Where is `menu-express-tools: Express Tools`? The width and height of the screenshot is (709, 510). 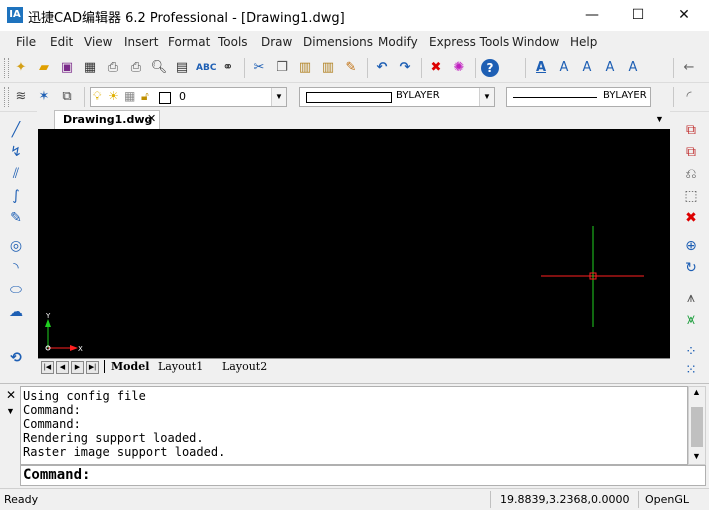
menu-express-tools: Express Tools is located at coordinates (469, 42).